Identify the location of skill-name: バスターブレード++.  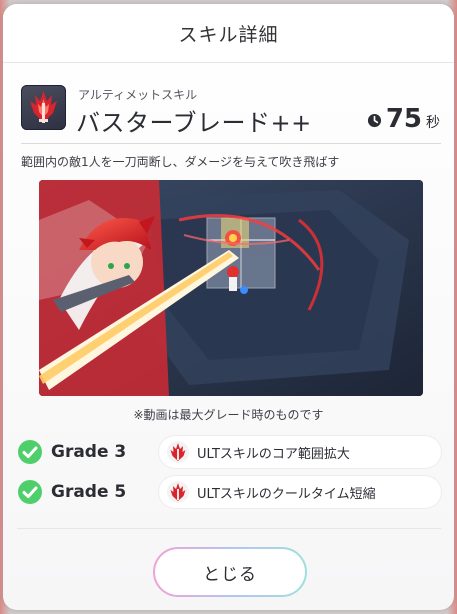
(194, 123).